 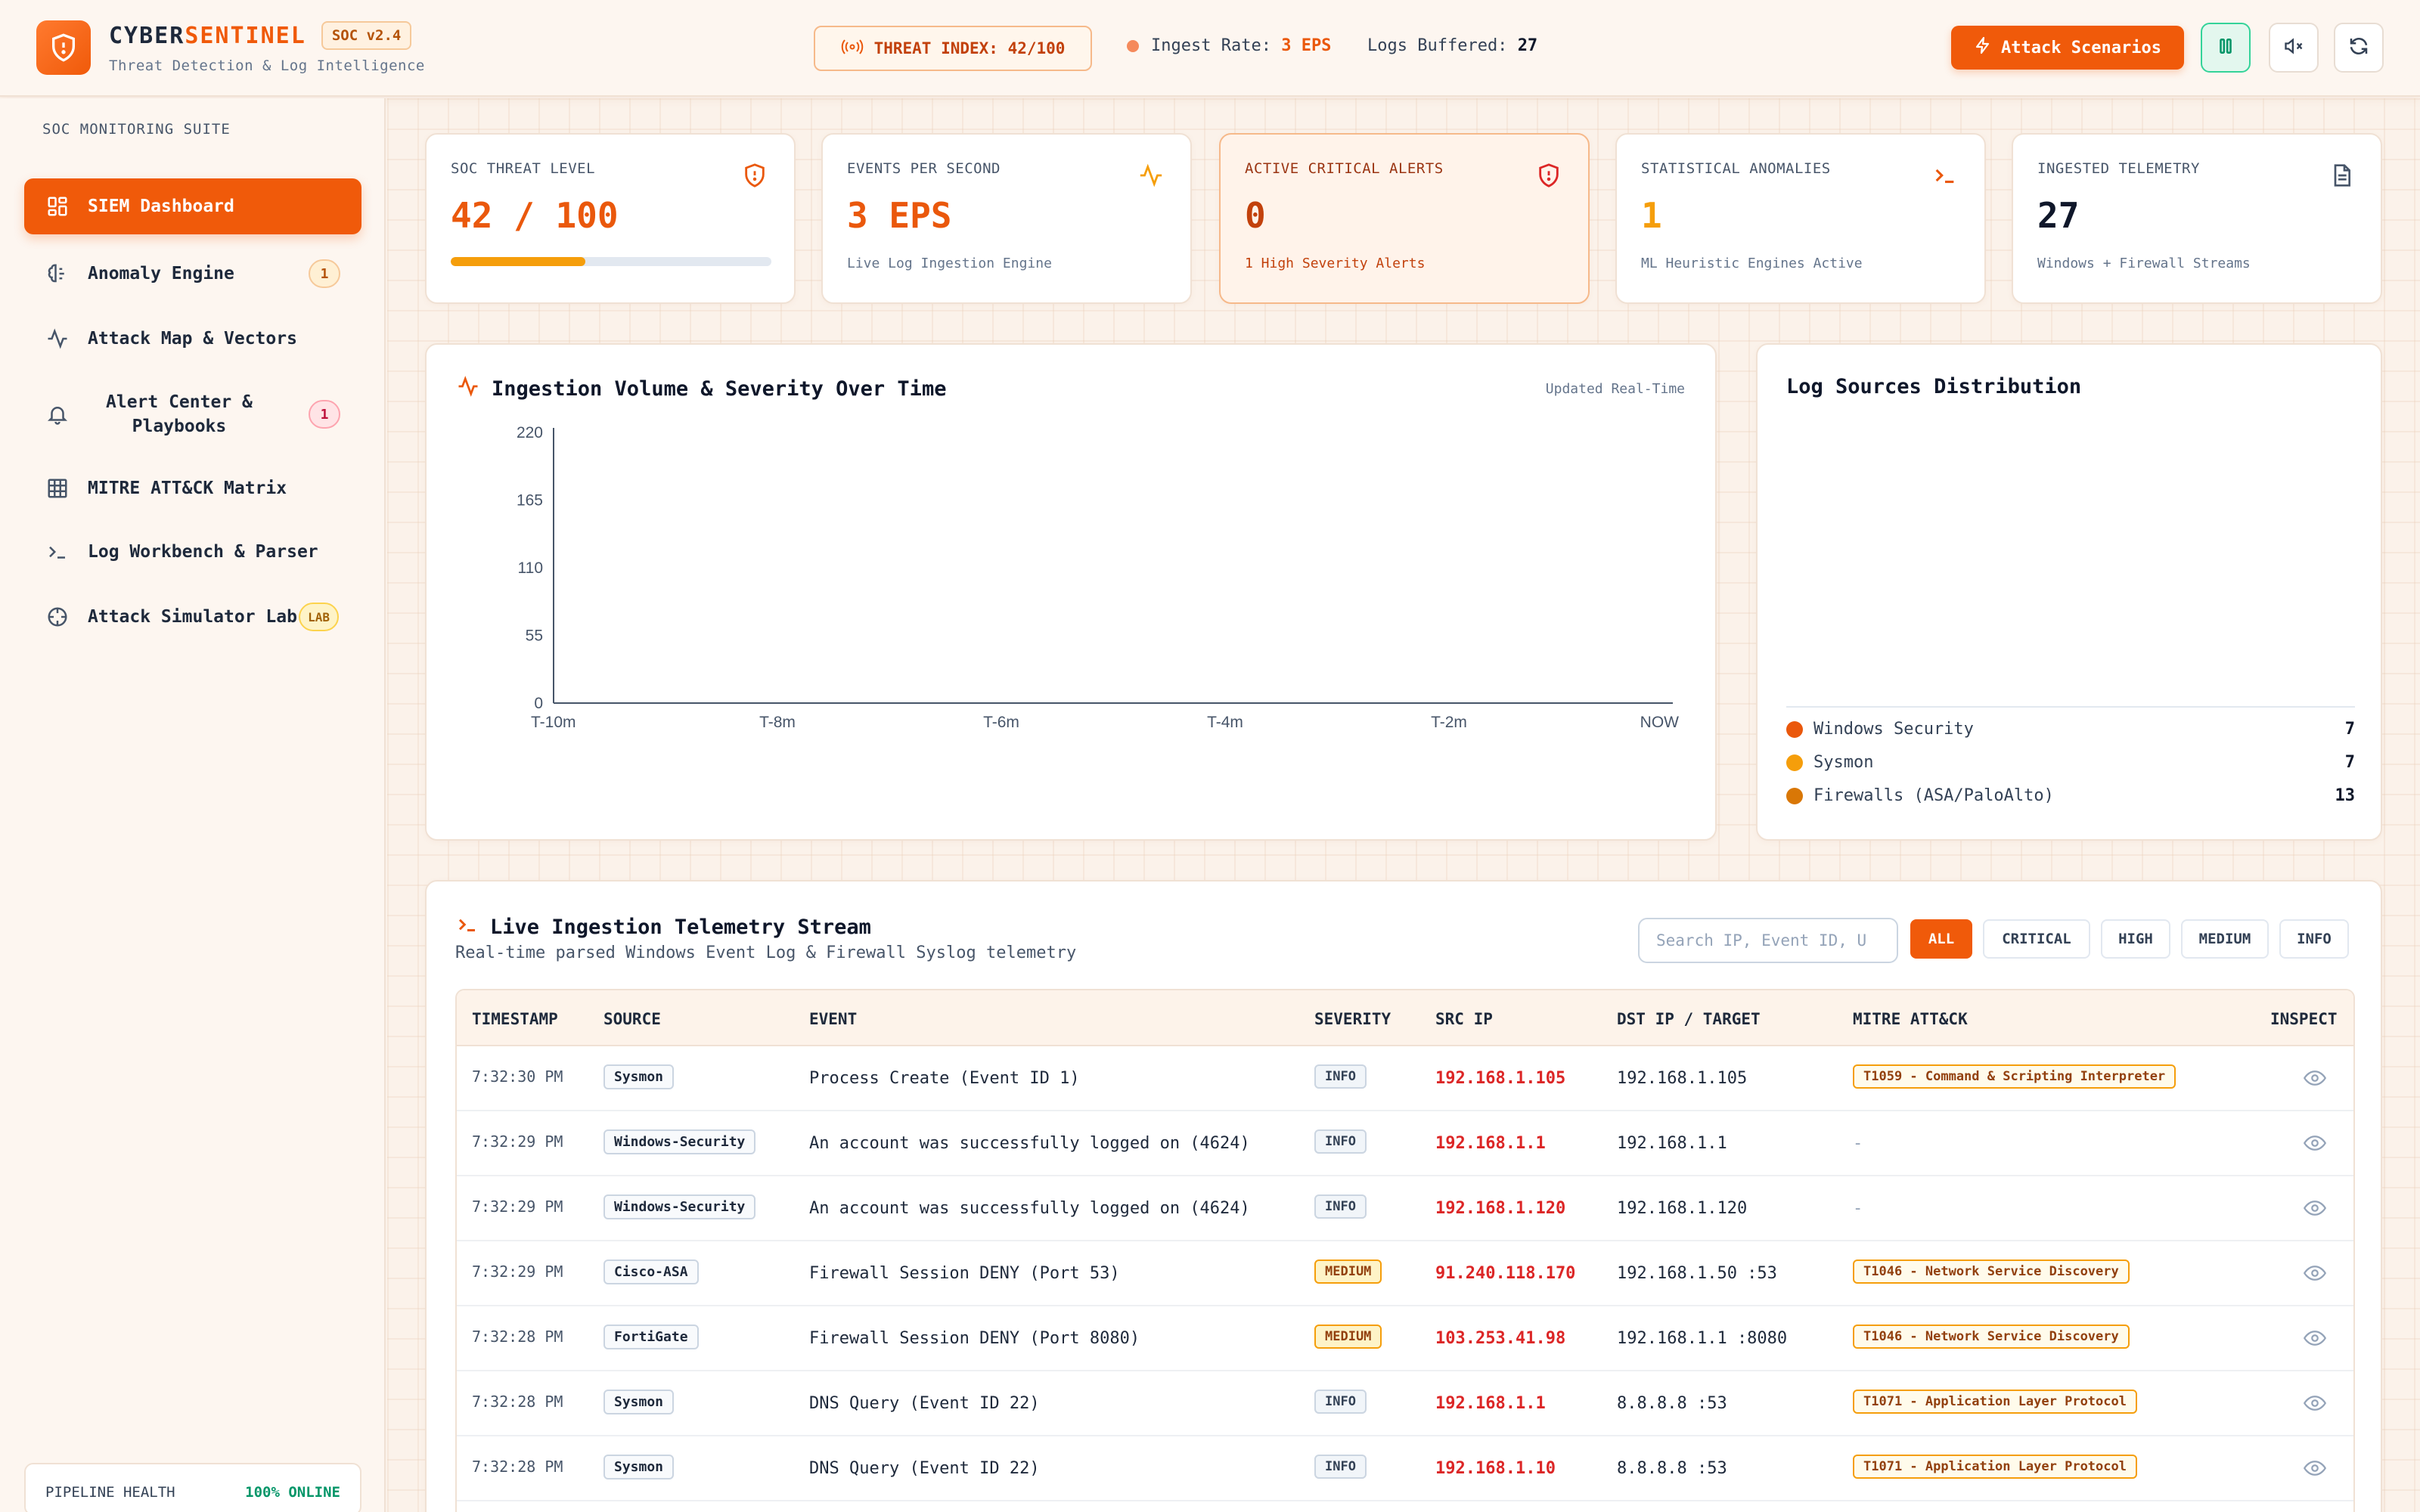 I want to click on cell-src-ip: 192.168.1.120, so click(x=1500, y=1208).